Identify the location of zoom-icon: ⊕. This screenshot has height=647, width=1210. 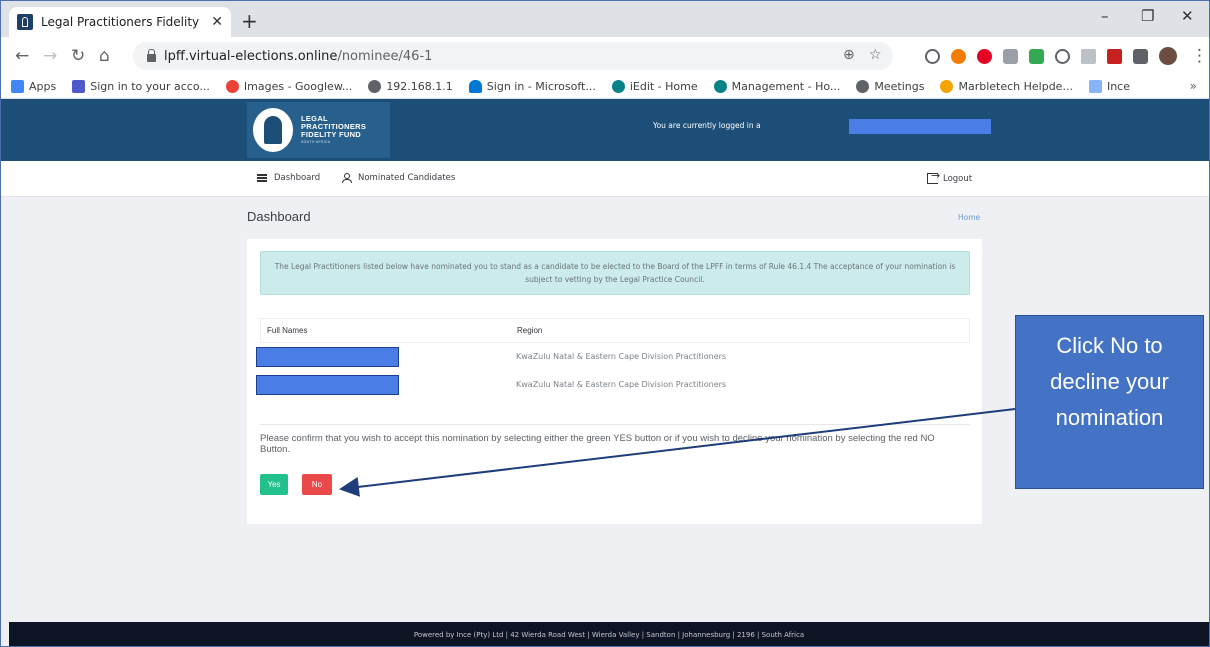
(849, 55).